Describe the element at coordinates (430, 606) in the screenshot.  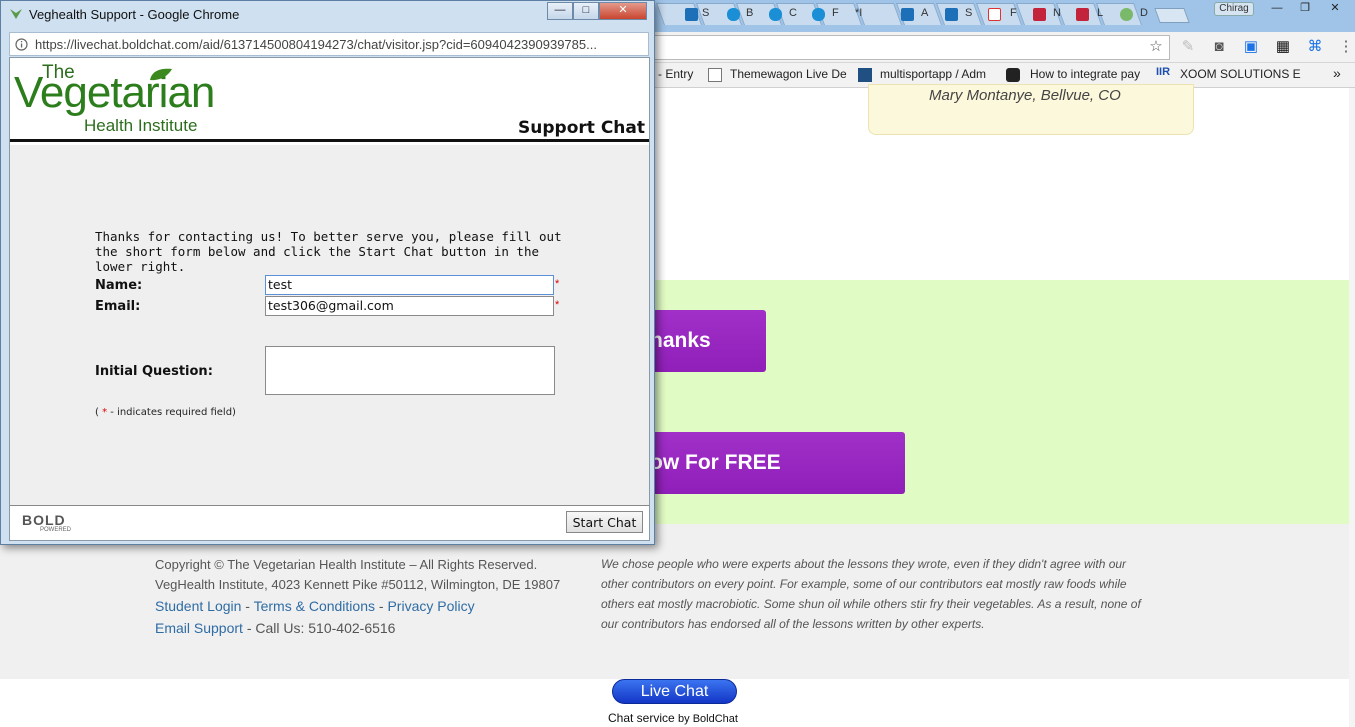
I see `privacy-link: Privacy Policy` at that location.